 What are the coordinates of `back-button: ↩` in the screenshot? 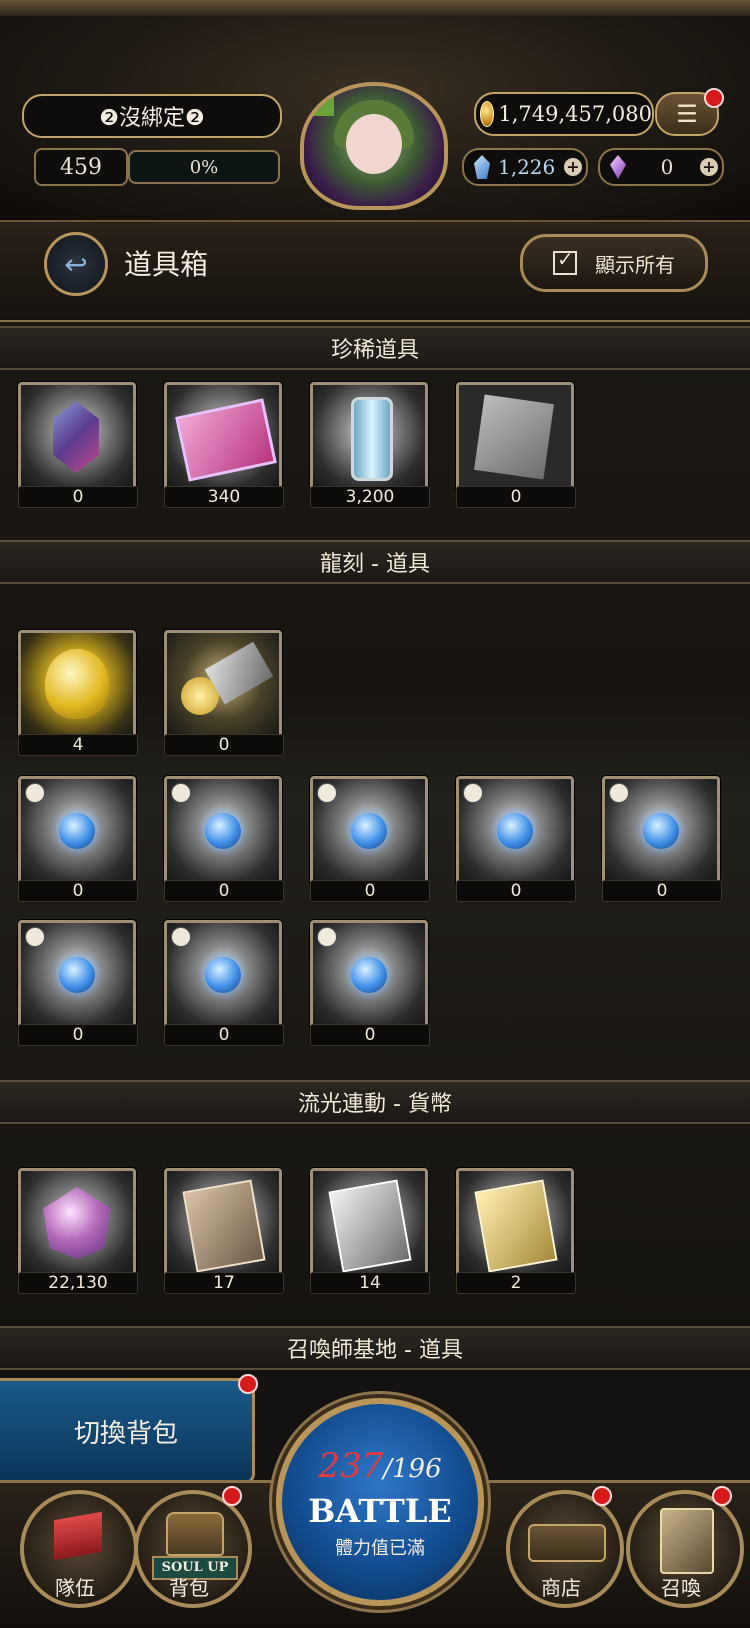 It's located at (76, 264).